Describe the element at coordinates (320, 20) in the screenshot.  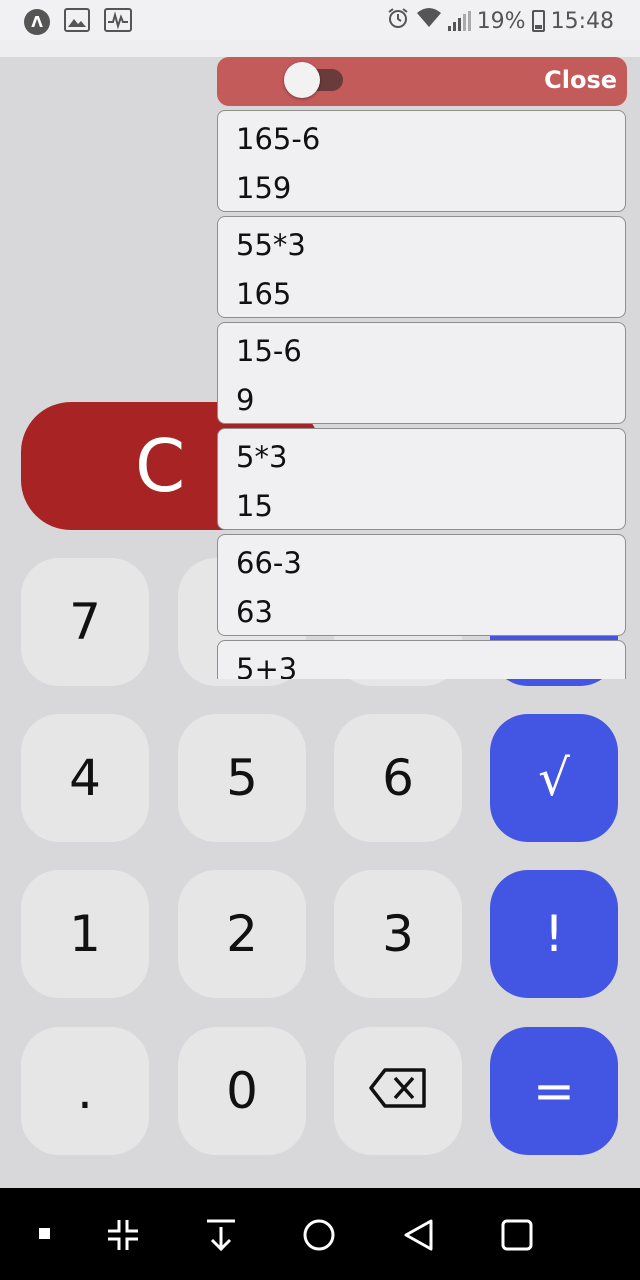
I see `status-bar: Λ 19% 15:48` at that location.